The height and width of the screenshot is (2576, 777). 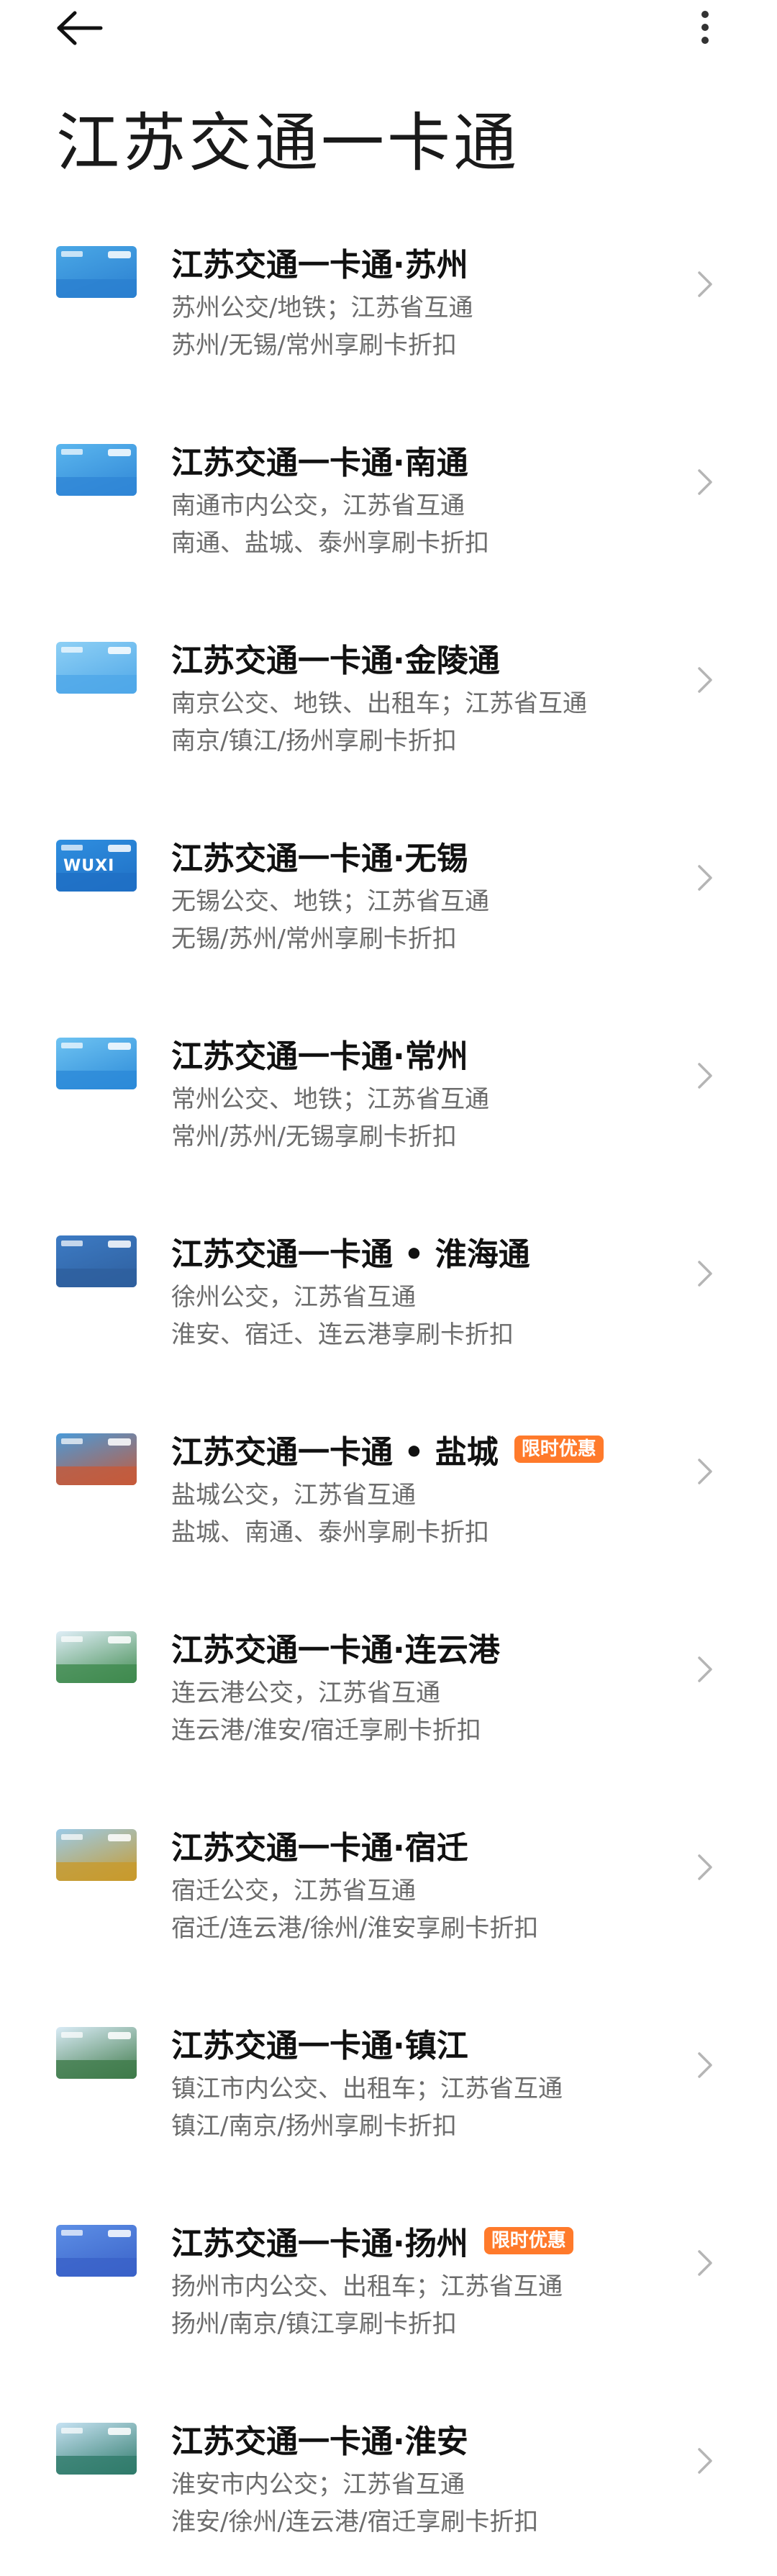 I want to click on card-title: 江苏交通一卡通·常州, so click(x=319, y=1056).